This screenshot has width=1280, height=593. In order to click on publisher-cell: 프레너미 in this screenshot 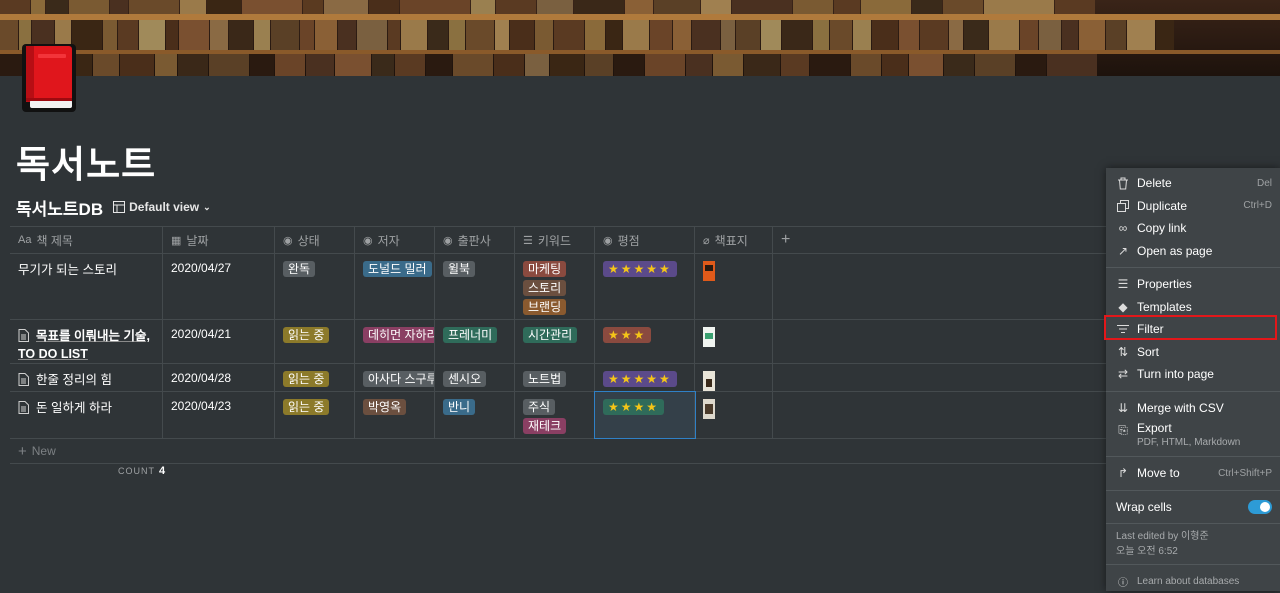, I will do `click(475, 341)`.